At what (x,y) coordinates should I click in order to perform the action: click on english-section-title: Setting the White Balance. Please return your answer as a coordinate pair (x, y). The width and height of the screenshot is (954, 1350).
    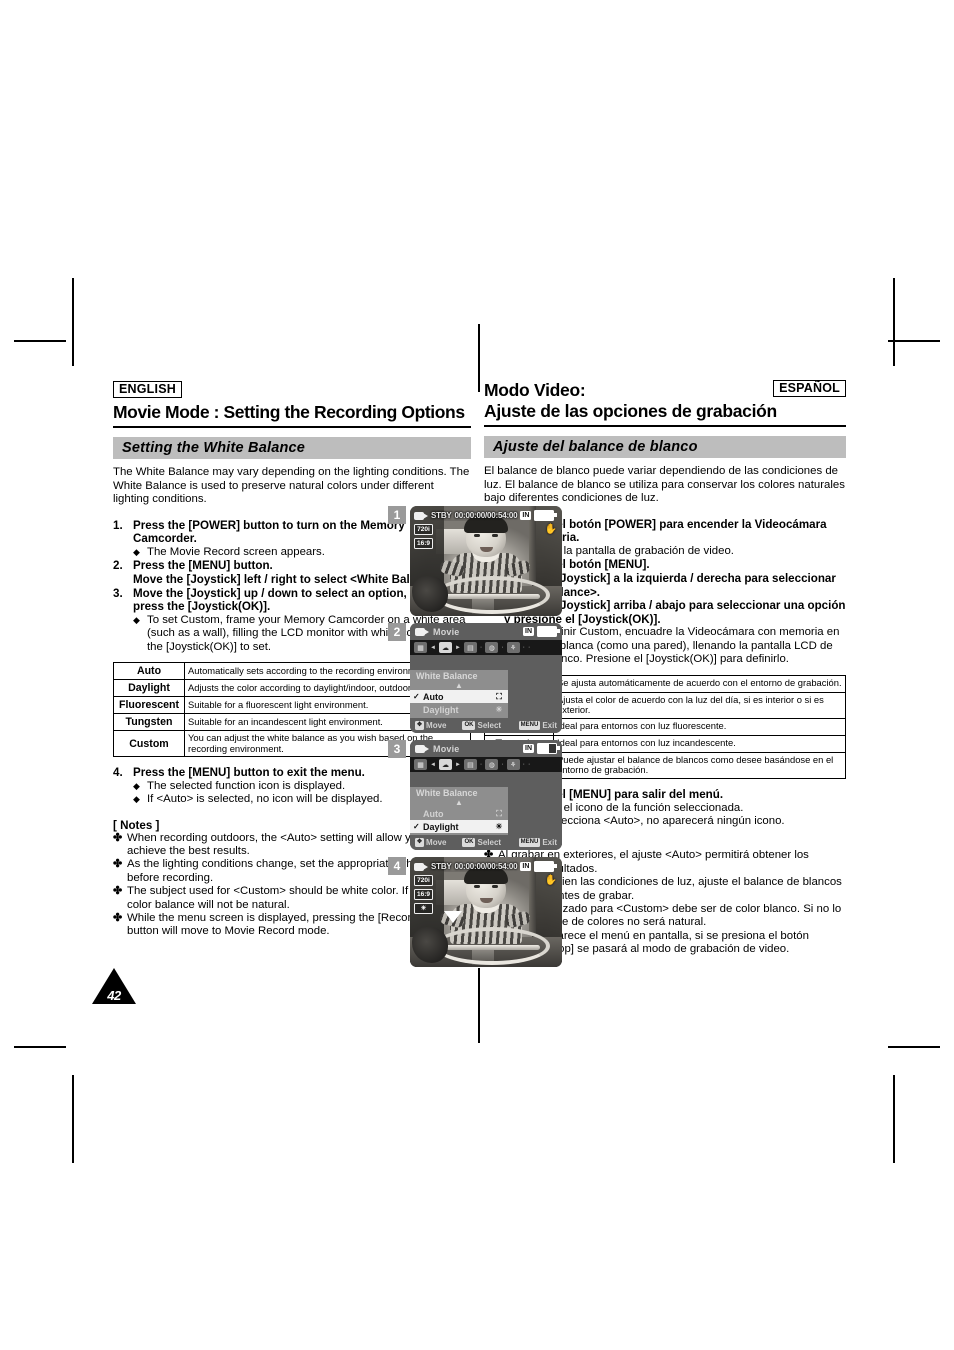
    Looking at the image, I should click on (292, 448).